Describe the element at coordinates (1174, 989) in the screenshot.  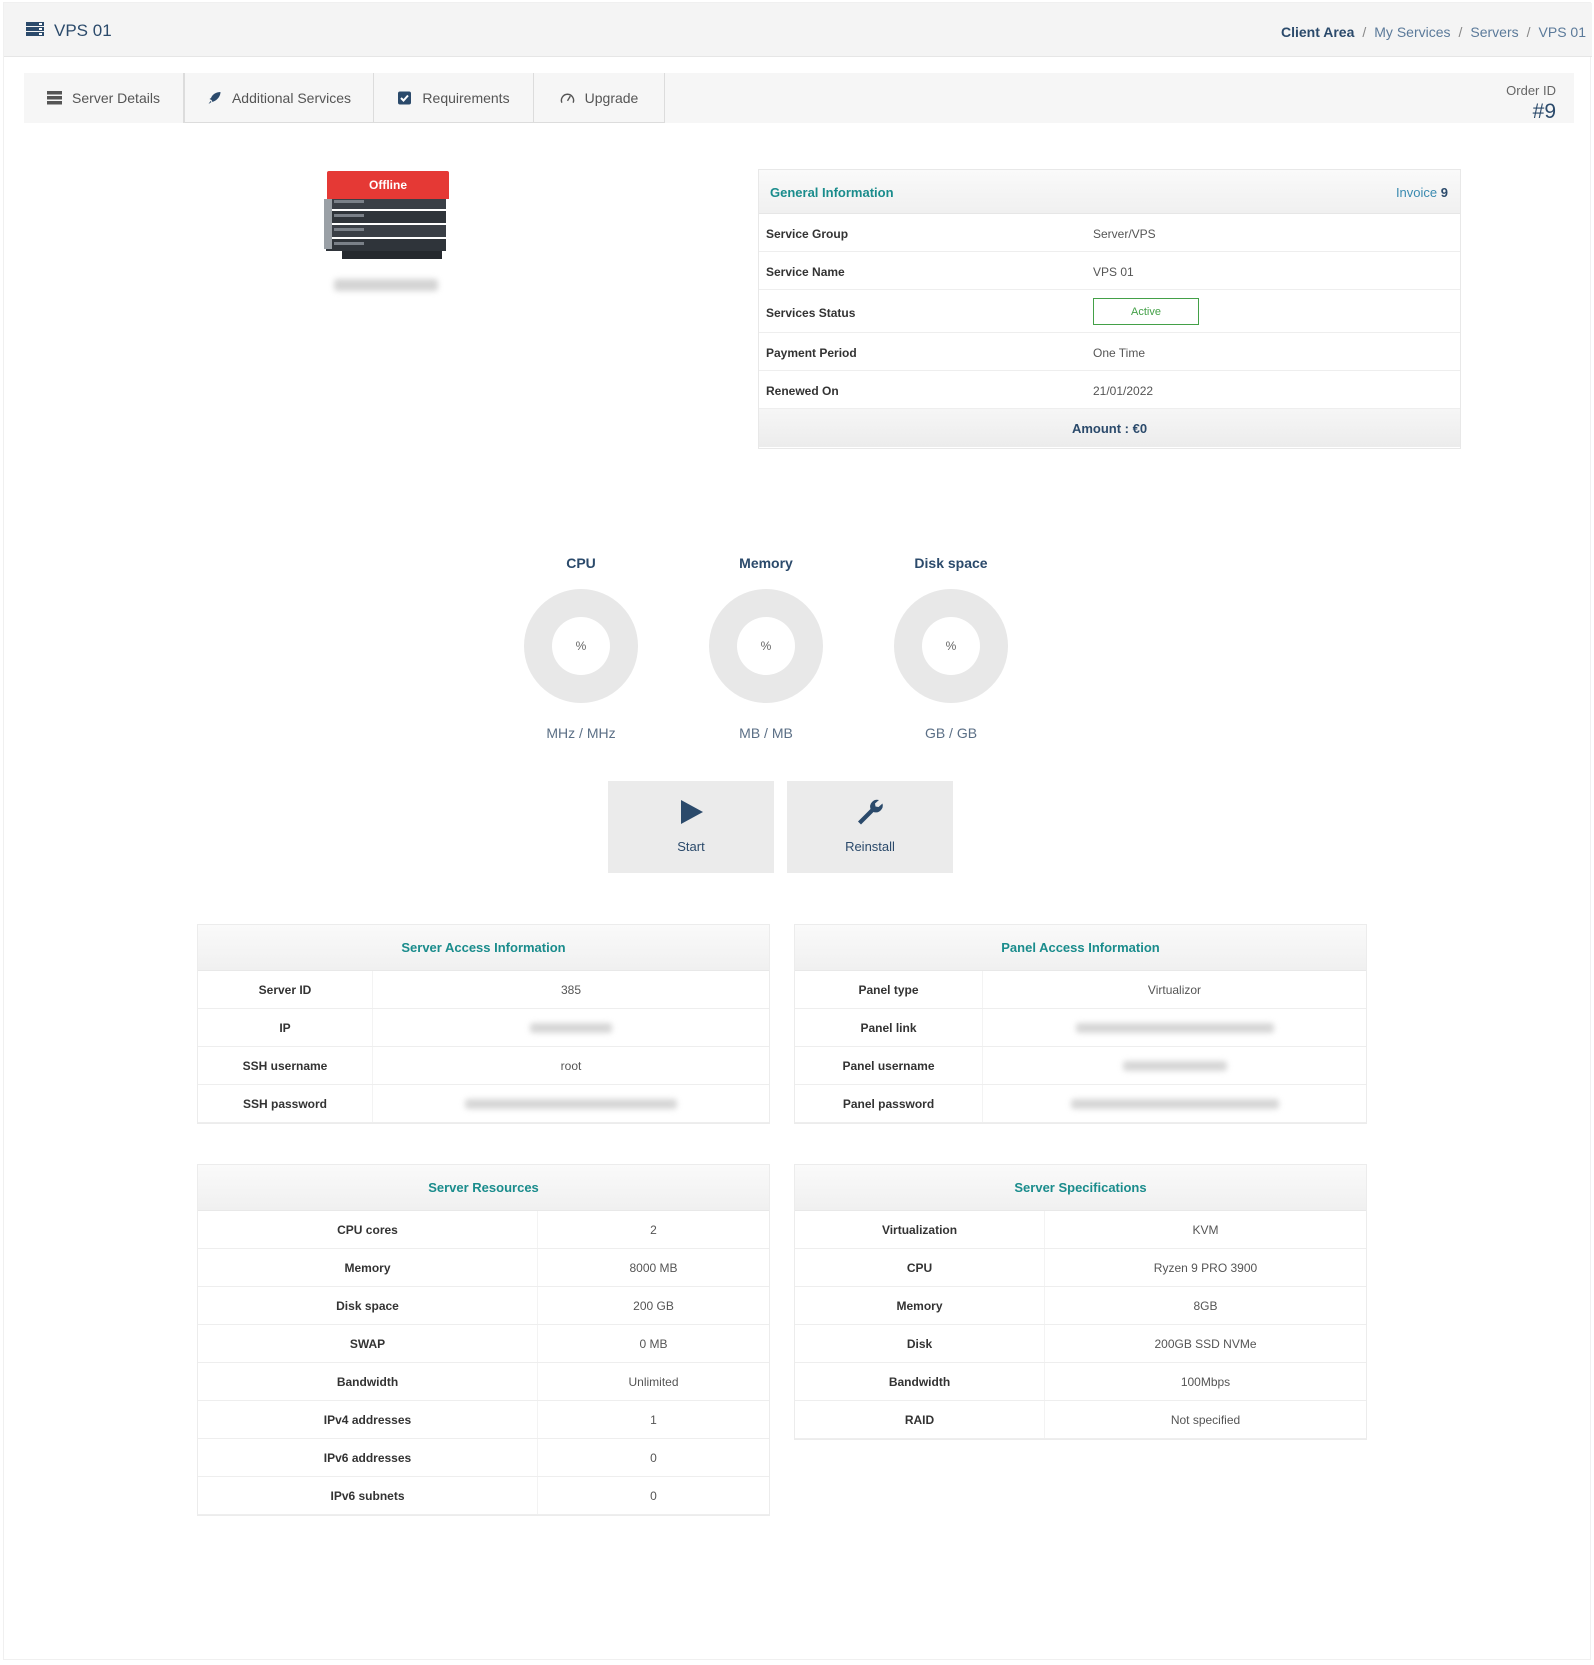
I see `table-value: Virtualizor` at that location.